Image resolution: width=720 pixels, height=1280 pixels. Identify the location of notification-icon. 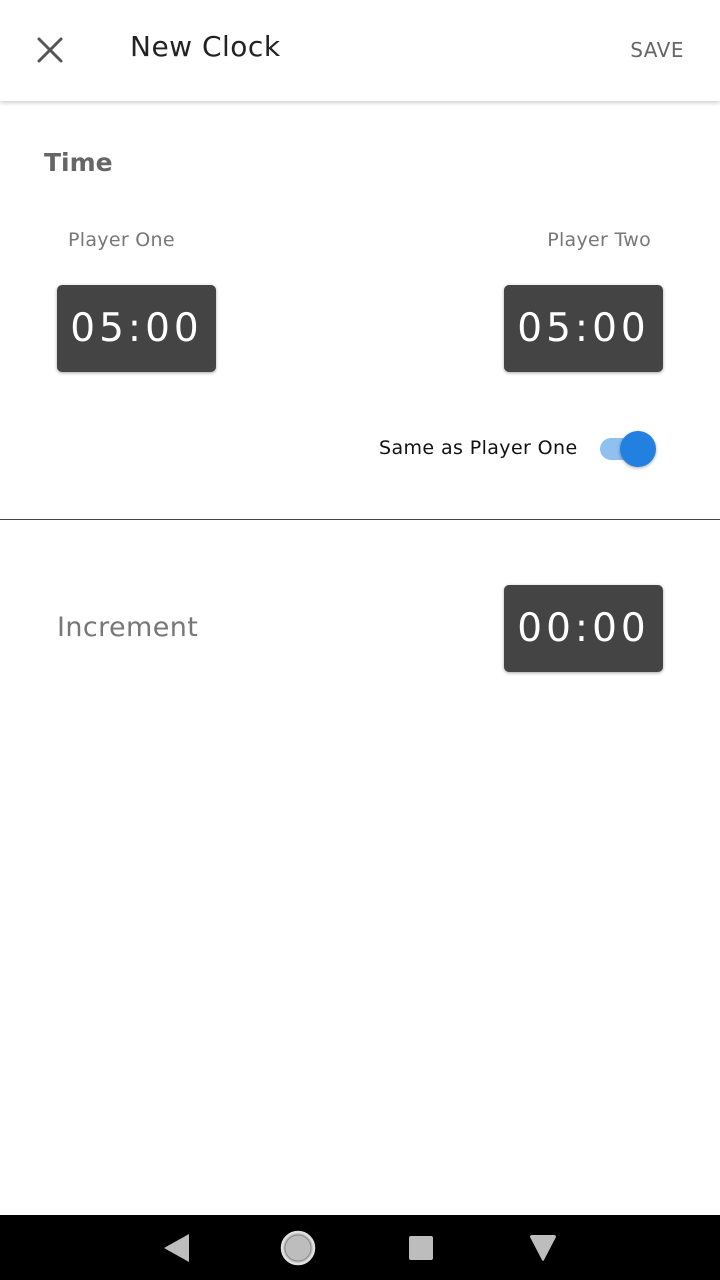
(543, 1248).